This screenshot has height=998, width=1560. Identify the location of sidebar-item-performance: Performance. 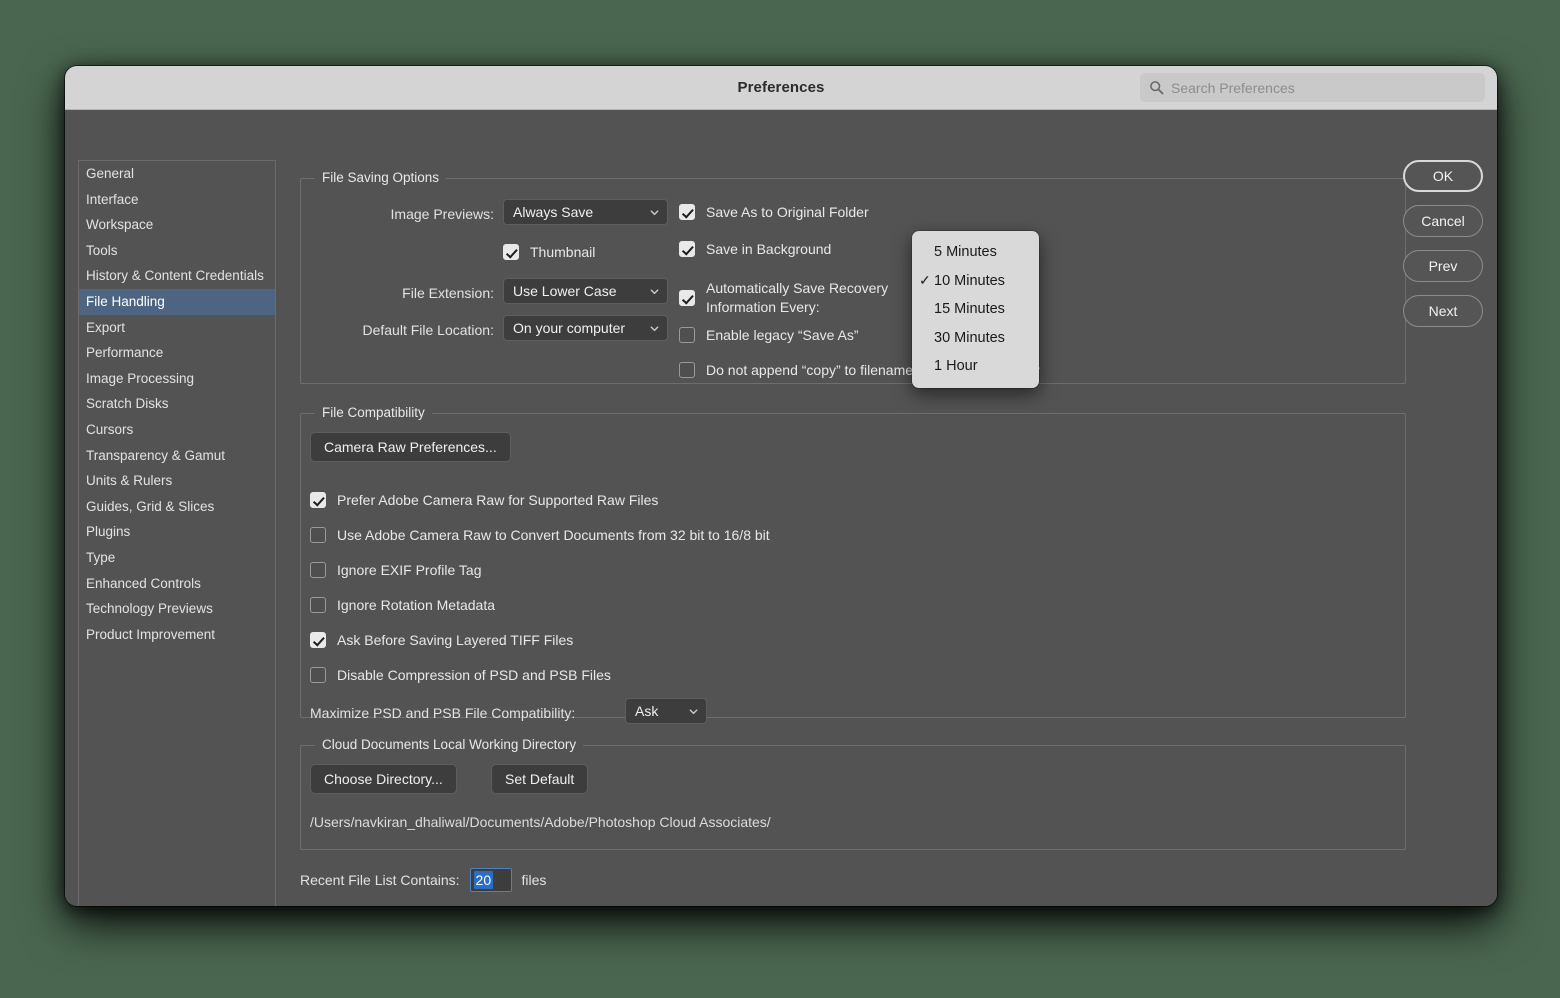
(177, 353).